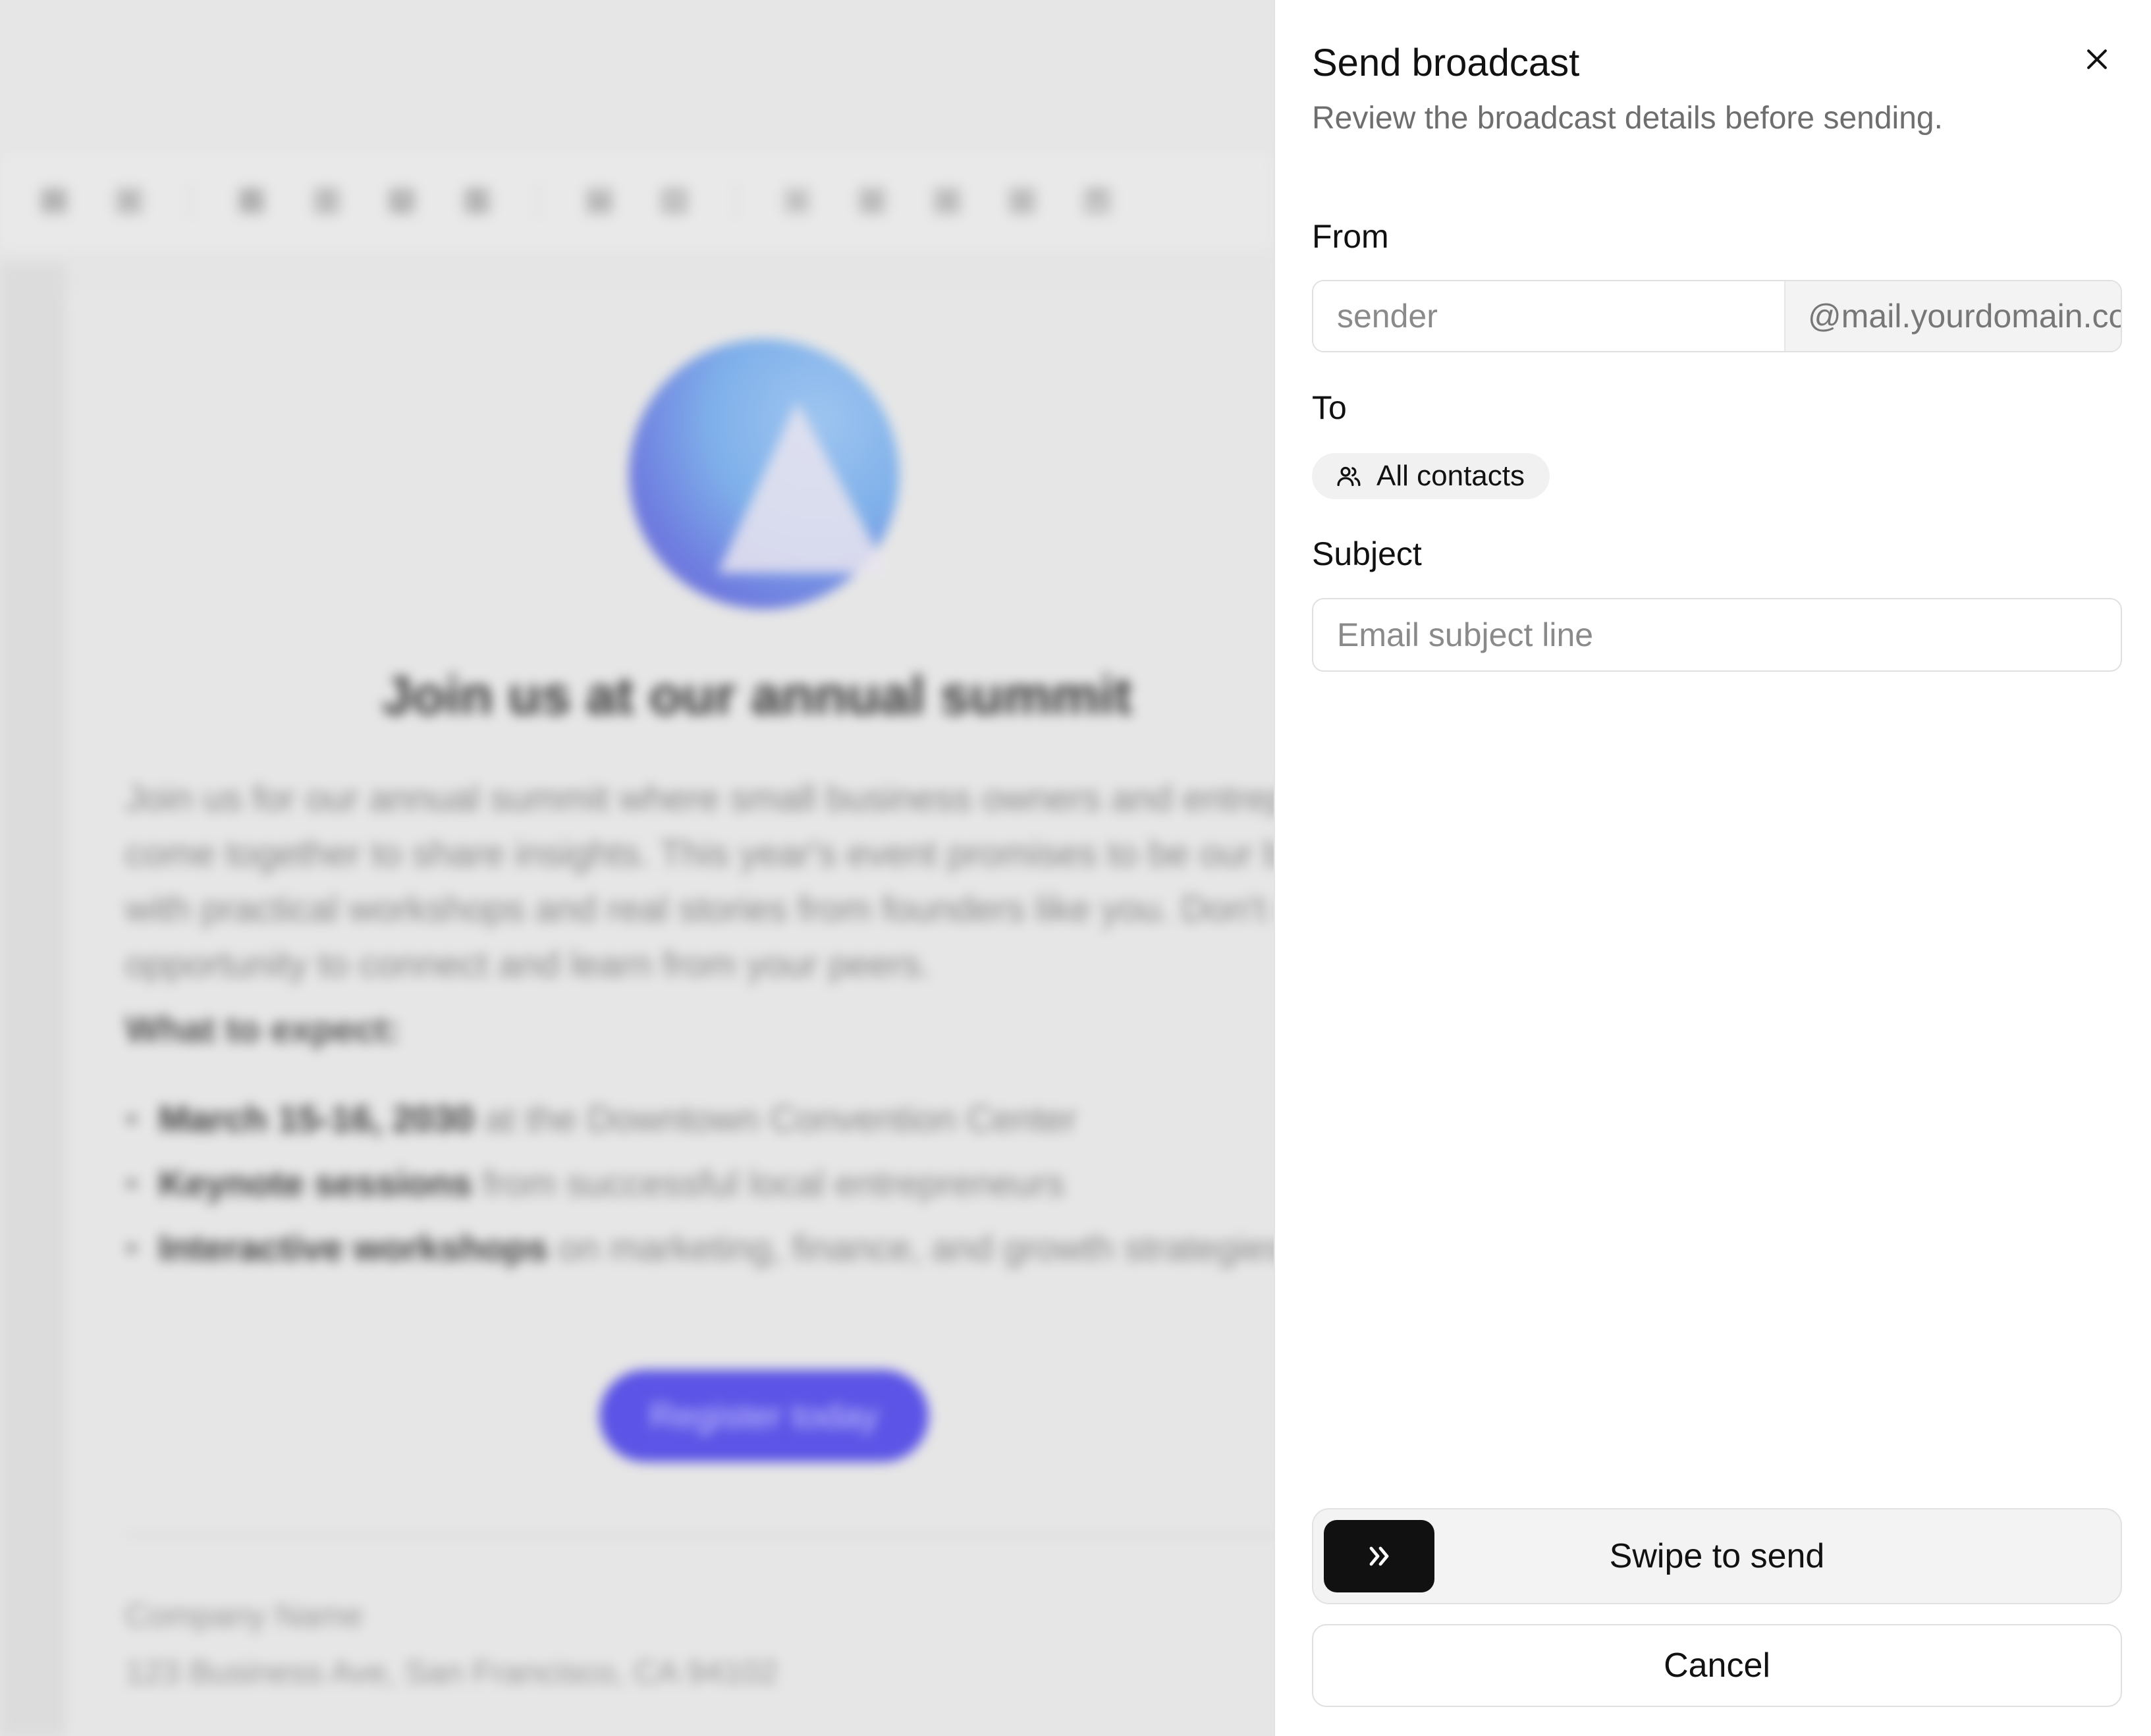 The image size is (2151, 1736). I want to click on list-item-bold: March 15-16, 2030, so click(316, 1118).